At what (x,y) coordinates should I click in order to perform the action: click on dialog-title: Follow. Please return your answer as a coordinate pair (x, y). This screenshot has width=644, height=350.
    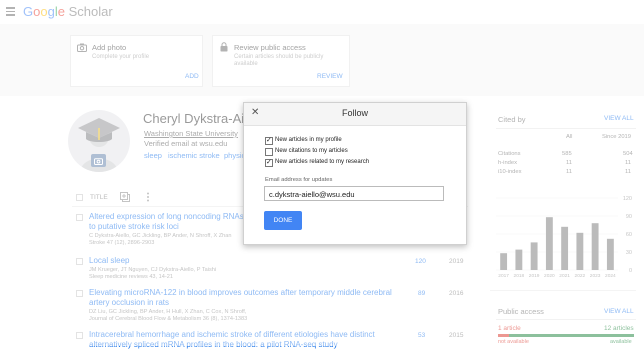
    Looking at the image, I should click on (355, 113).